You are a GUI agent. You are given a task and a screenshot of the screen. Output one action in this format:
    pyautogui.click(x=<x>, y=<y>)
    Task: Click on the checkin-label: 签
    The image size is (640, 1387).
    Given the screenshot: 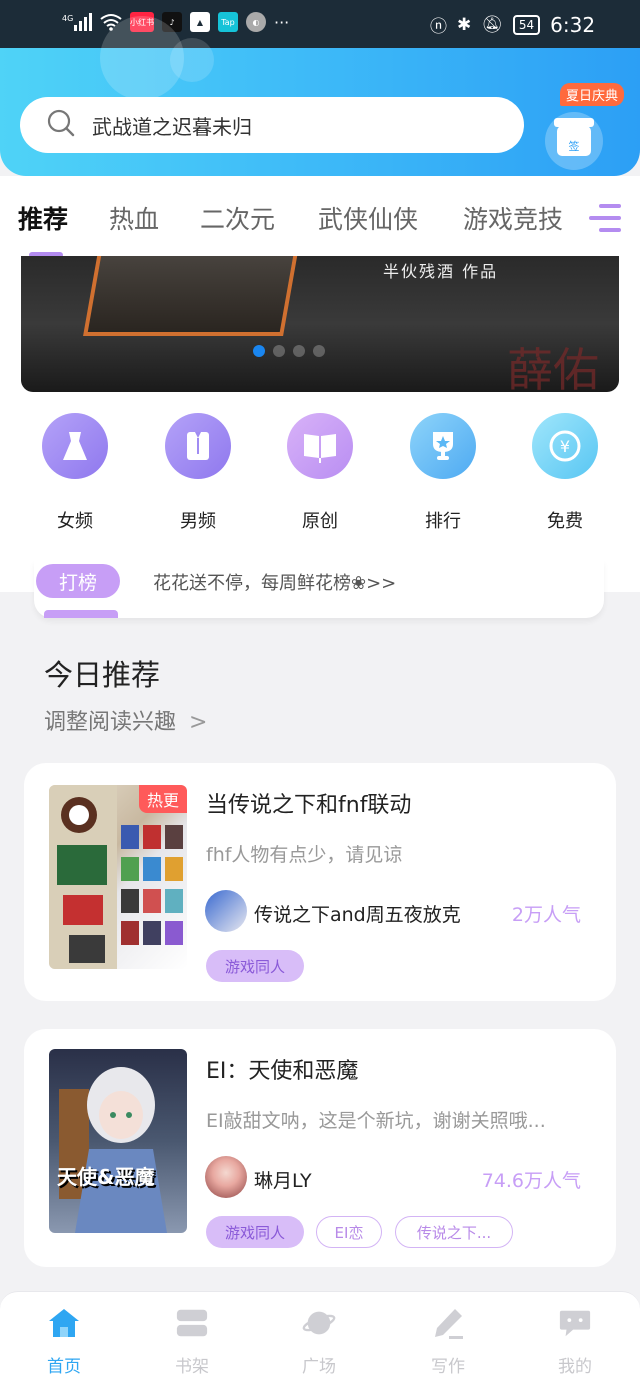 What is the action you would take?
    pyautogui.click(x=574, y=146)
    